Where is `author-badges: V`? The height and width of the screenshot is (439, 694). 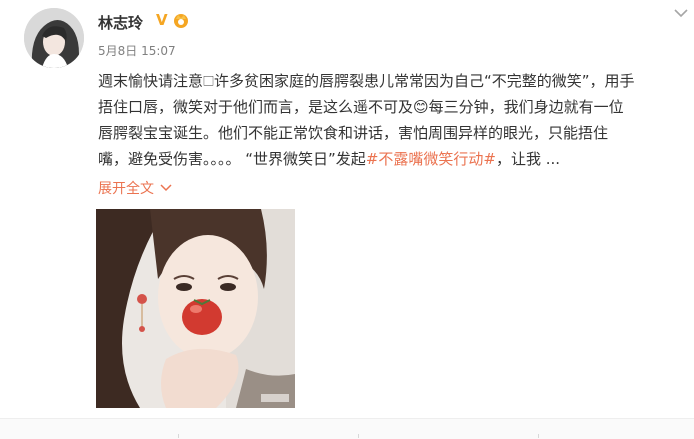
author-badges: V is located at coordinates (173, 20).